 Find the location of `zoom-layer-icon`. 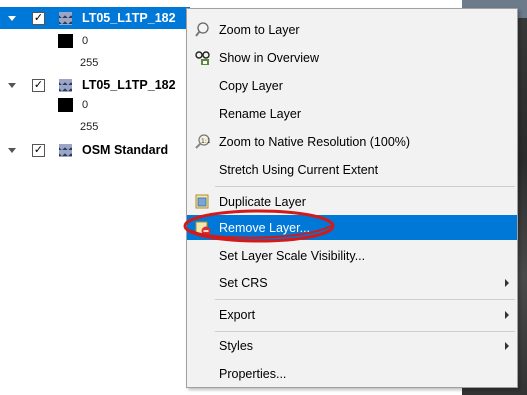

zoom-layer-icon is located at coordinates (202, 29).